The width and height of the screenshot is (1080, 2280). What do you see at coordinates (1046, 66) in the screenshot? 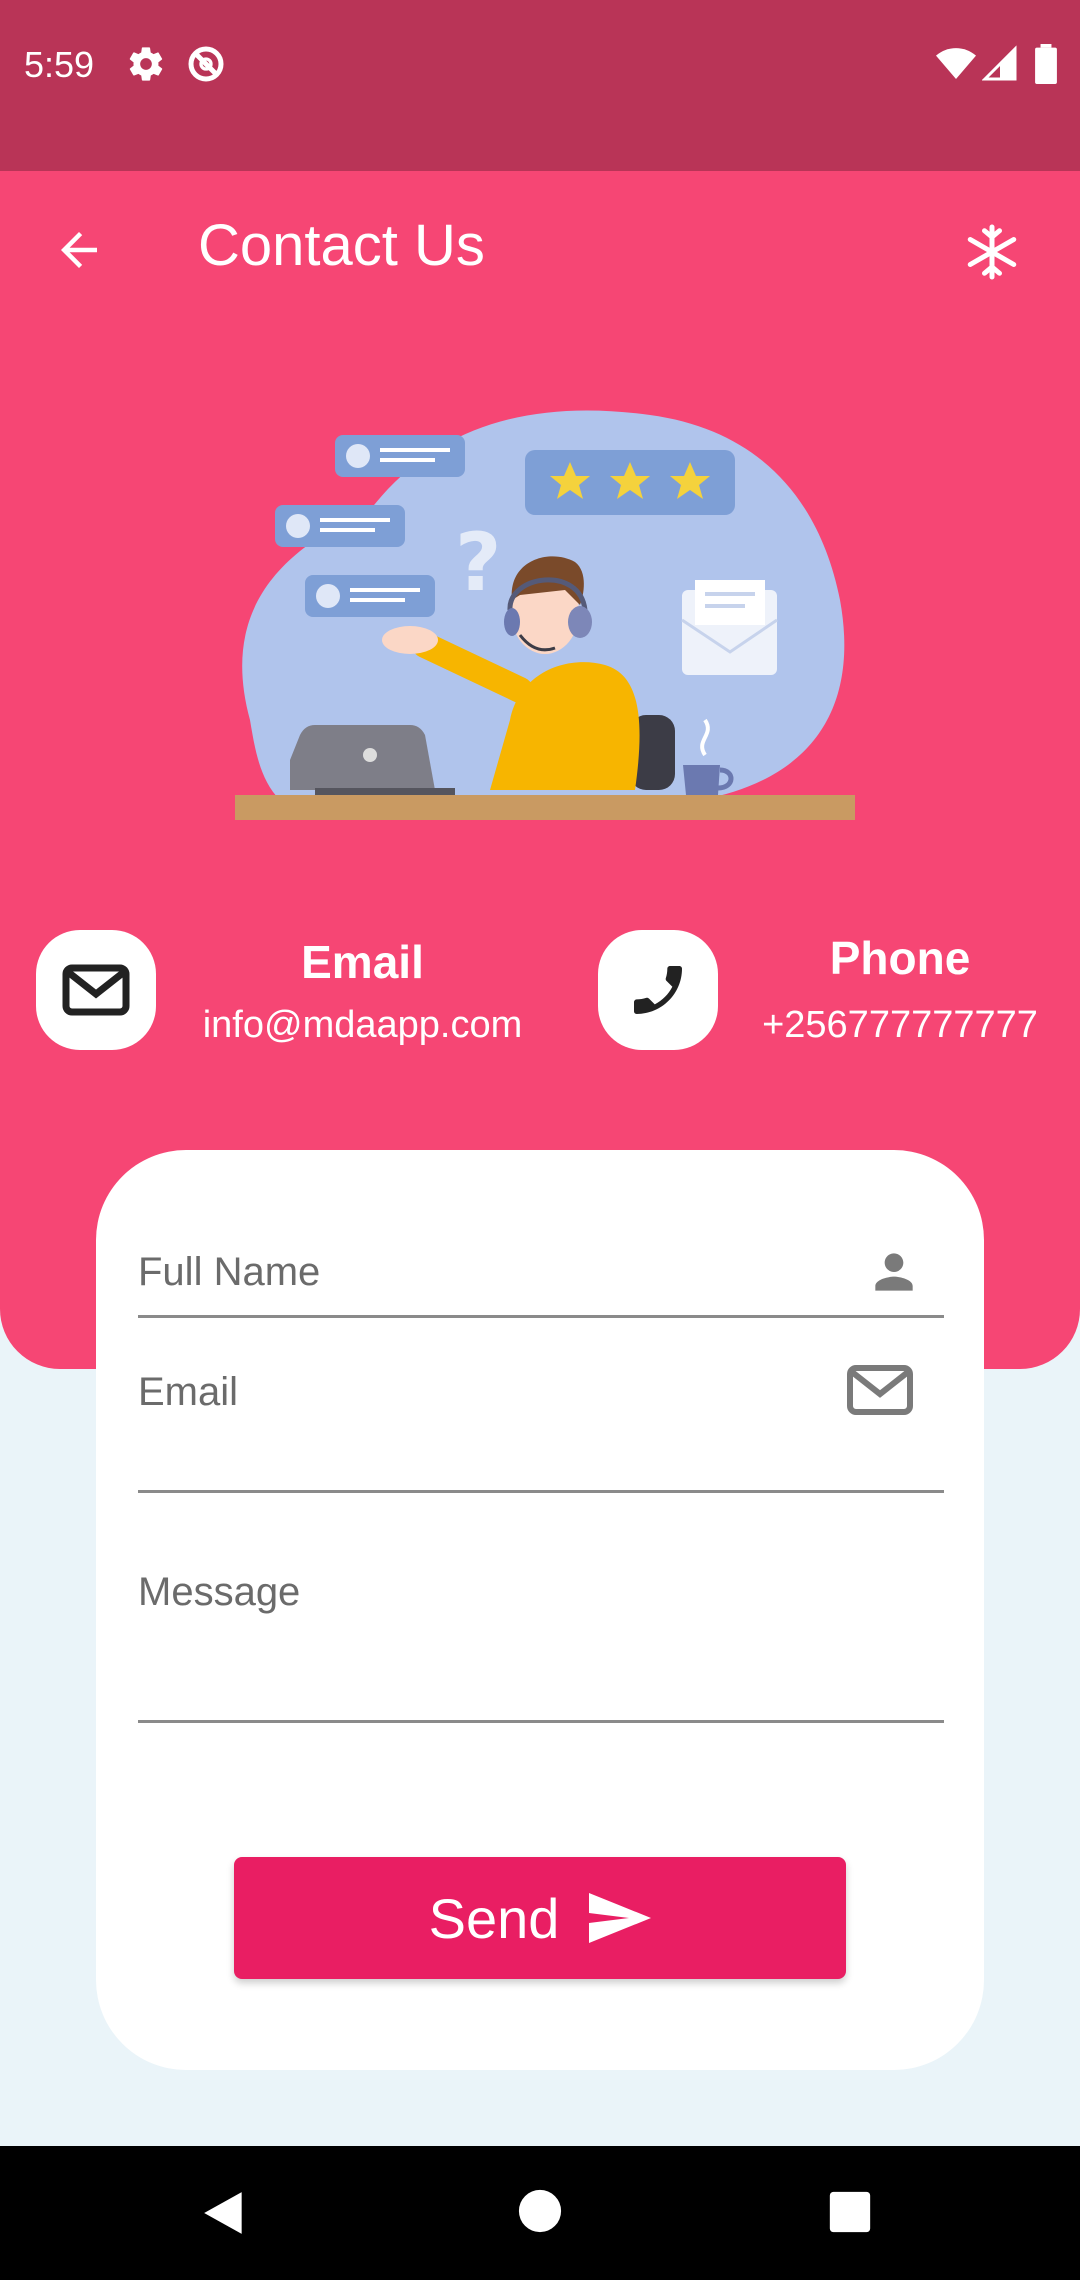
I see `battery-icon` at bounding box center [1046, 66].